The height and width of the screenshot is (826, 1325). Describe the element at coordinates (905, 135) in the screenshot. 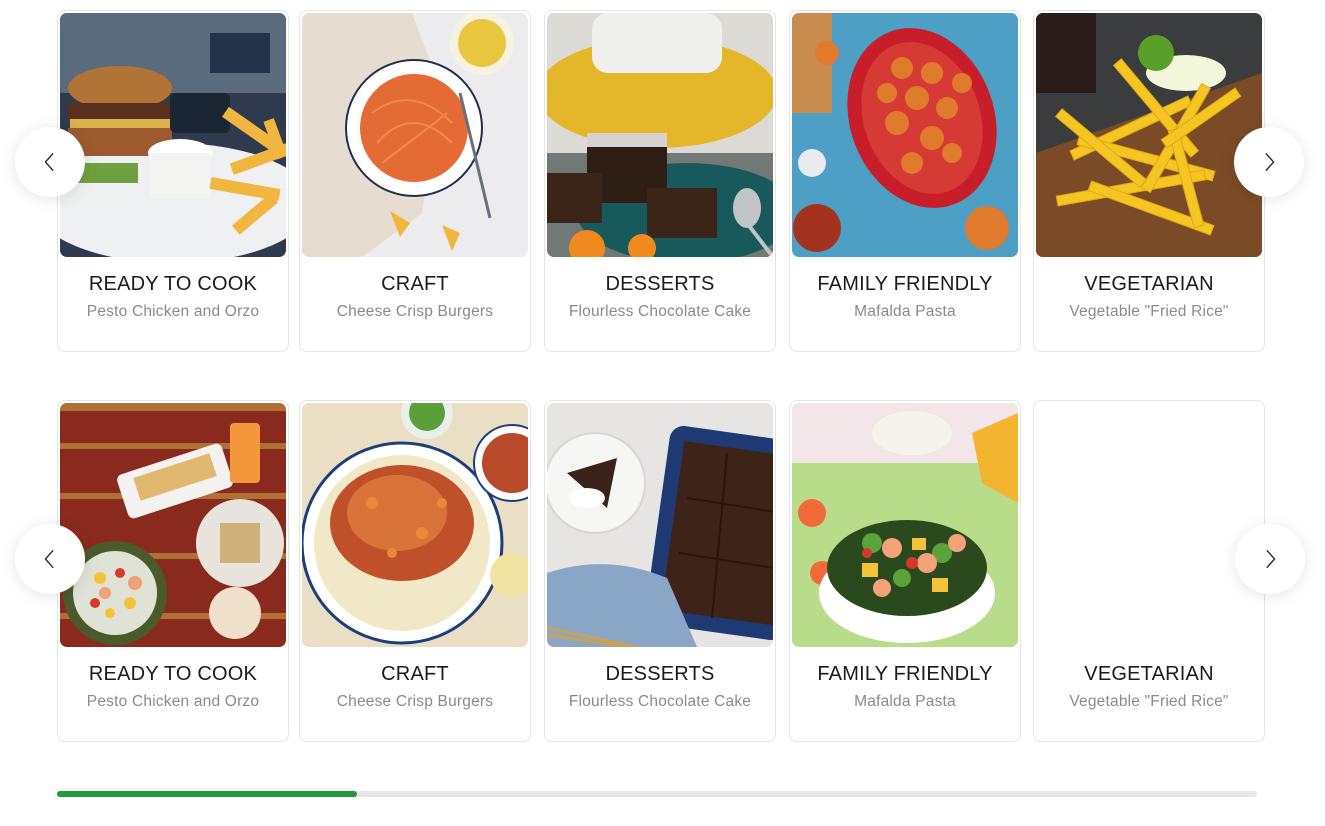

I see `shrimp-basket-photo` at that location.